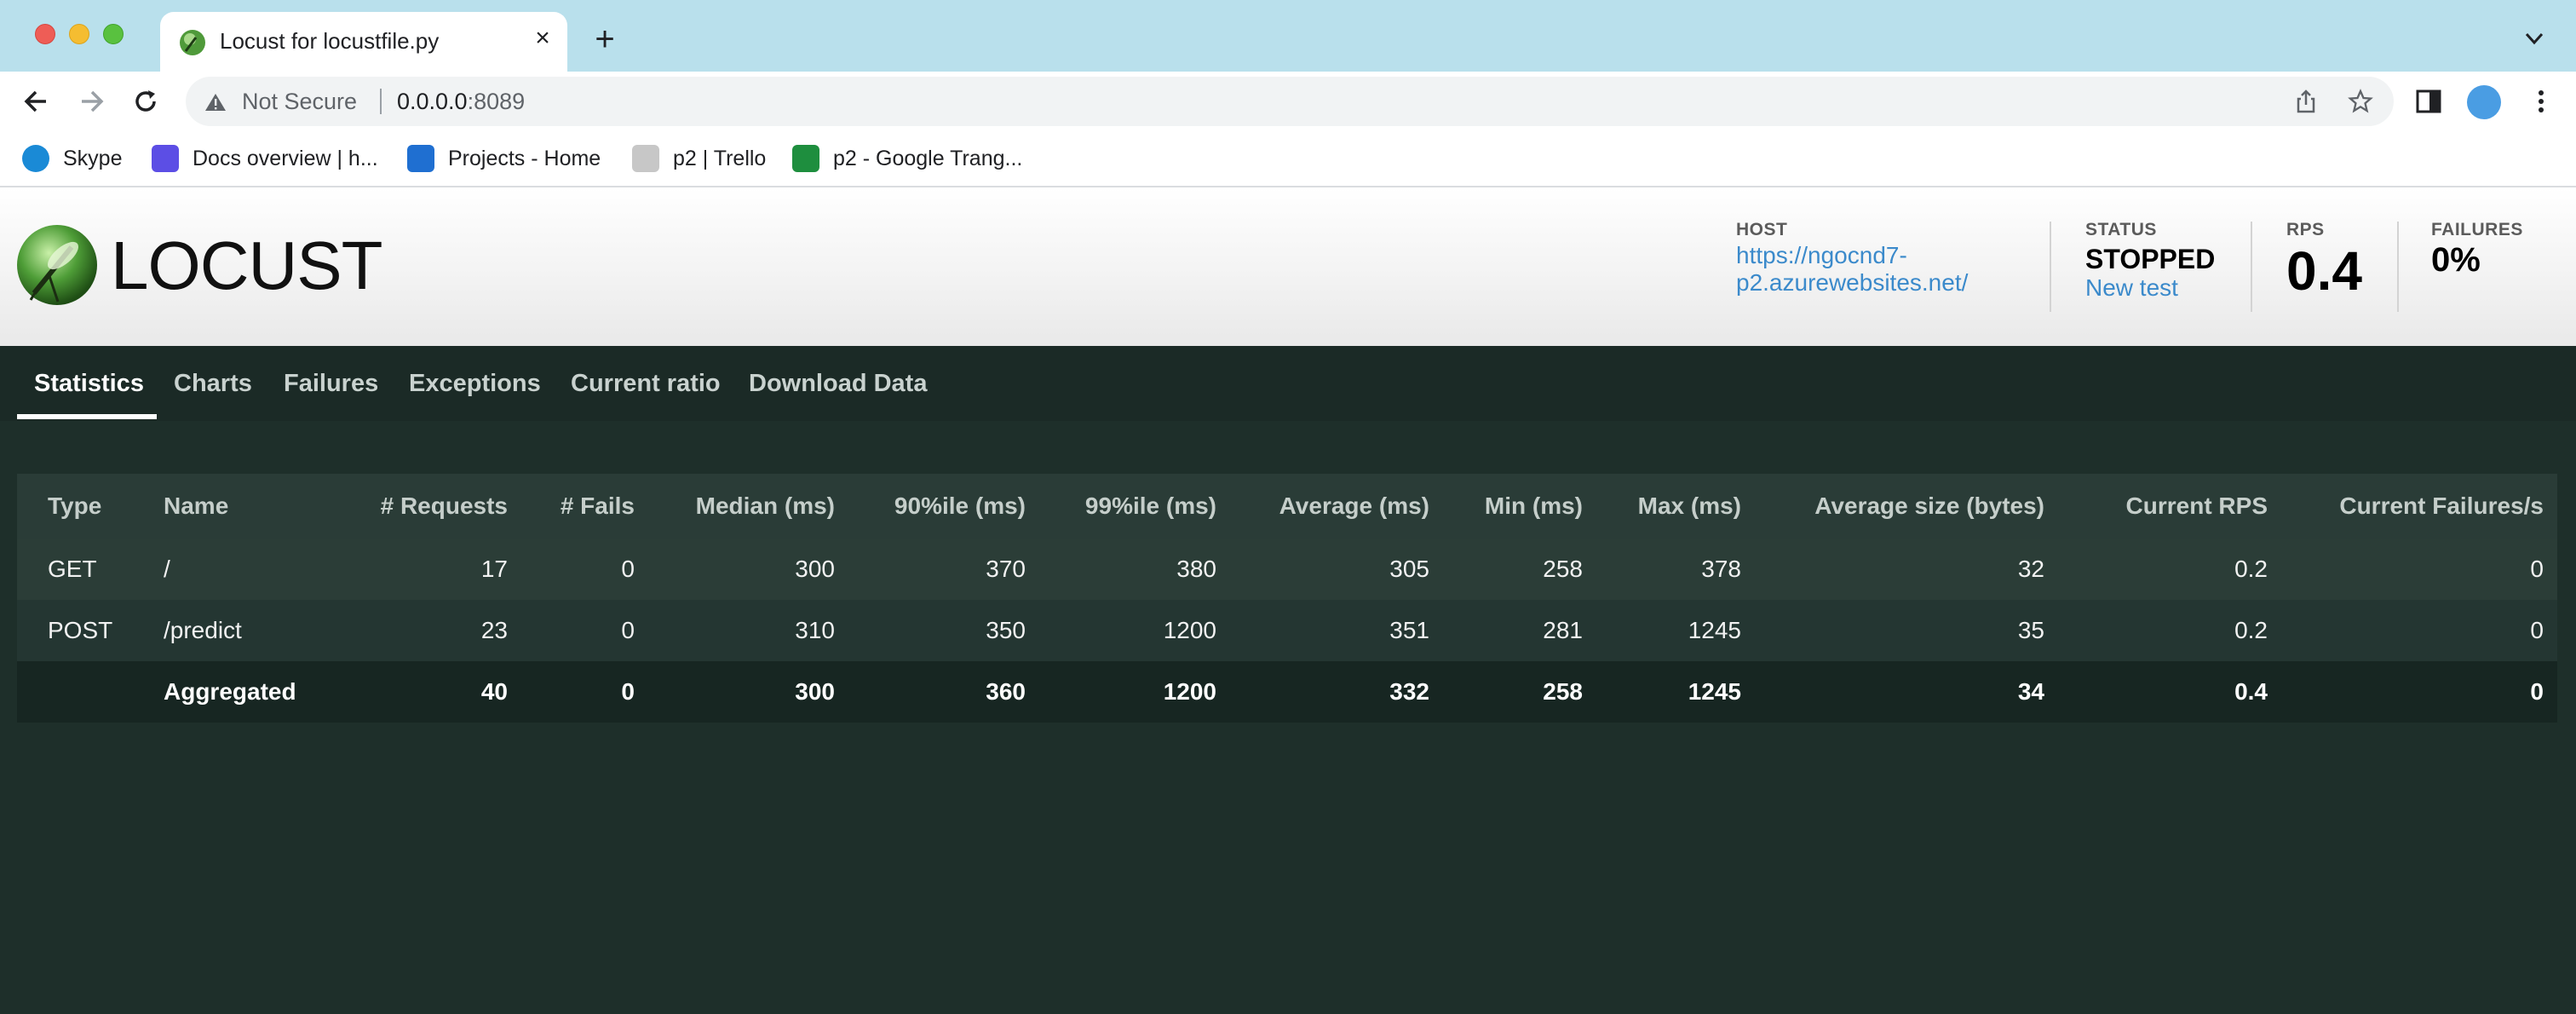  Describe the element at coordinates (2031, 569) in the screenshot. I see `cell-avg-size: 32` at that location.